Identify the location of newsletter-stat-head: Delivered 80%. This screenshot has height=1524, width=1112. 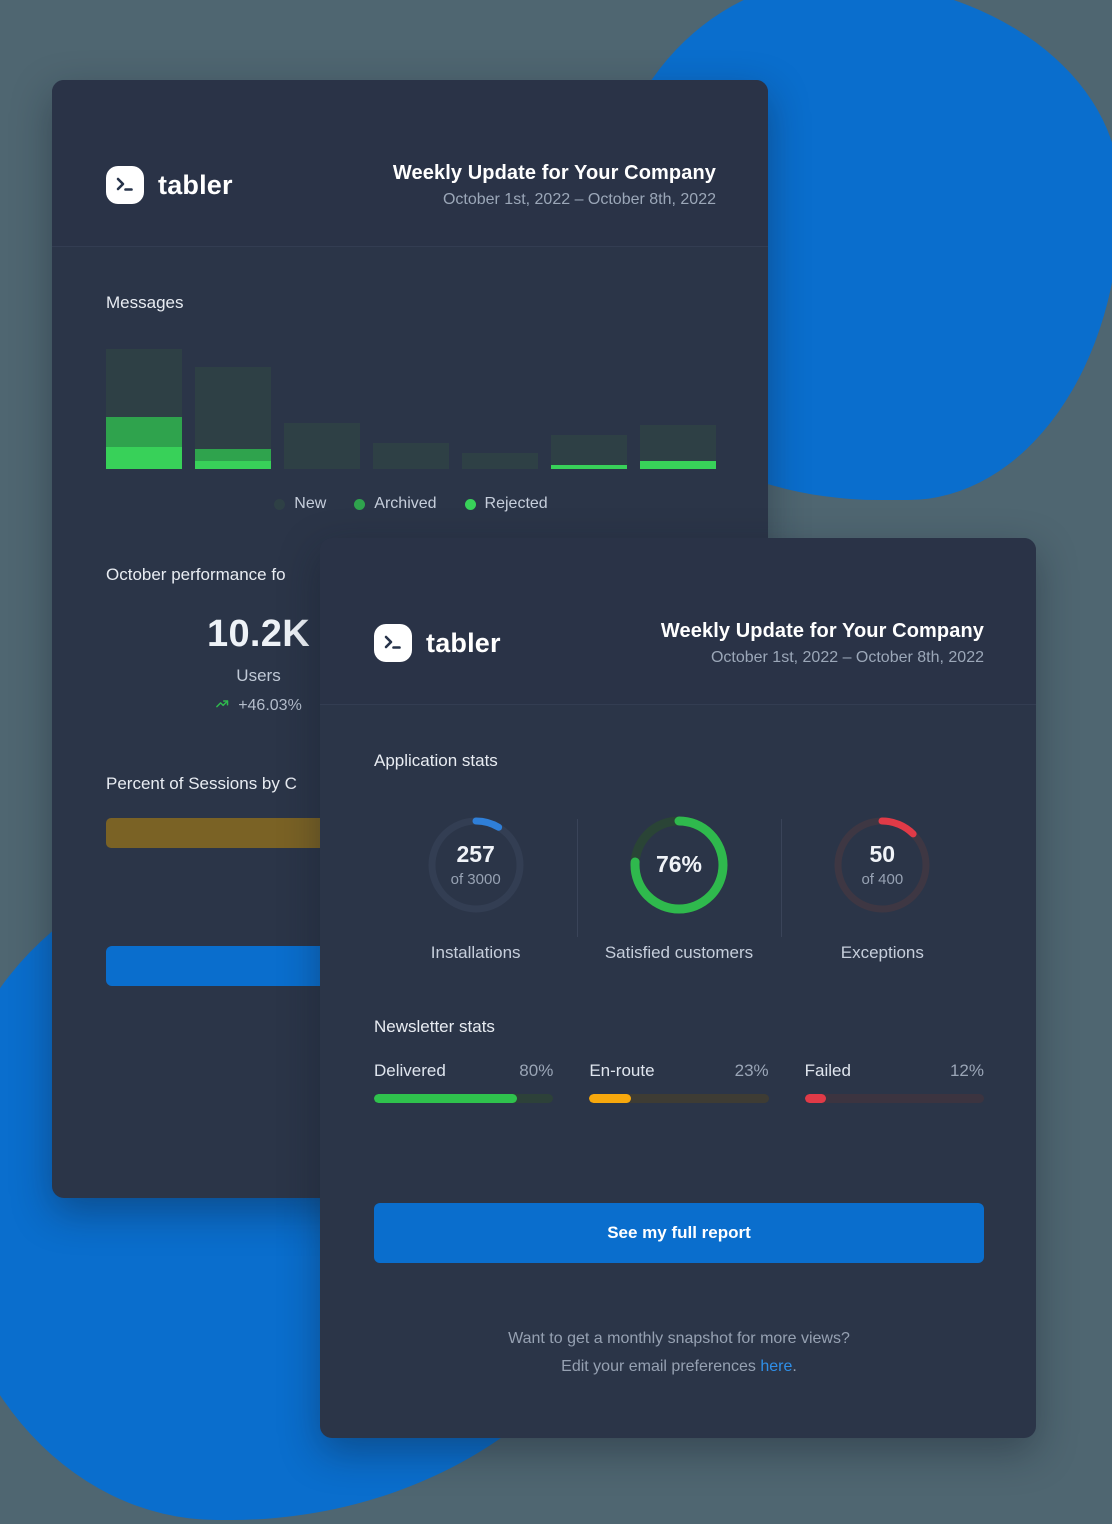
(463, 1071).